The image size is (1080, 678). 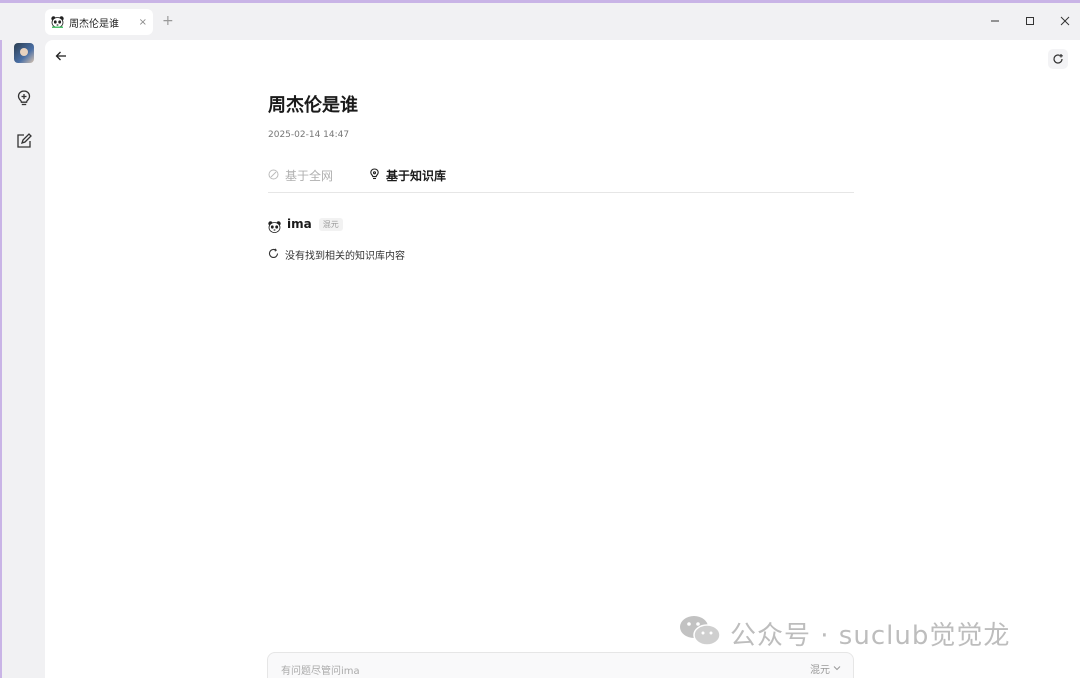 I want to click on chevron-down-icon, so click(x=837, y=668).